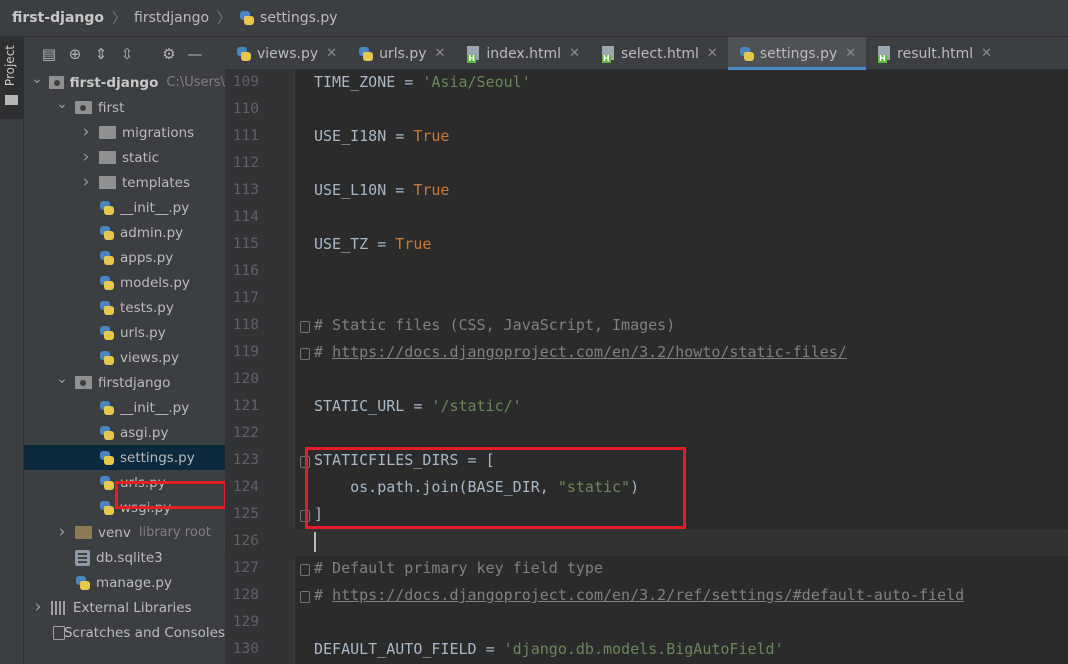  What do you see at coordinates (12, 78) in the screenshot?
I see `project-tool-button: Project` at bounding box center [12, 78].